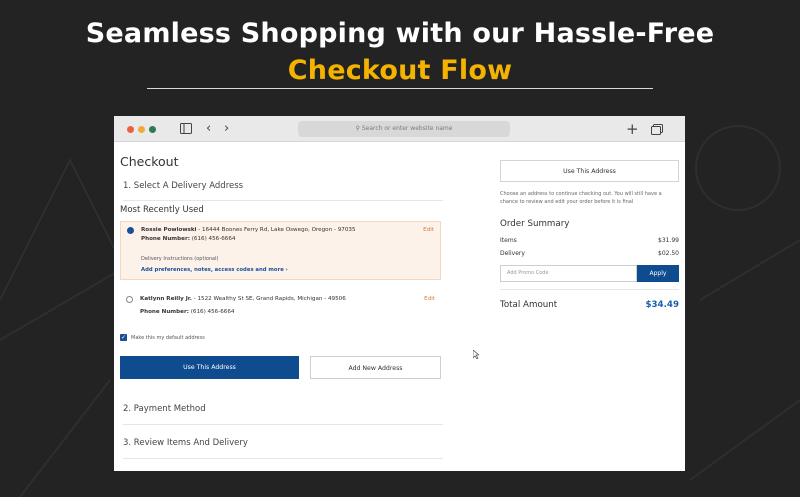  I want to click on delivery-label: Delivery, so click(512, 253).